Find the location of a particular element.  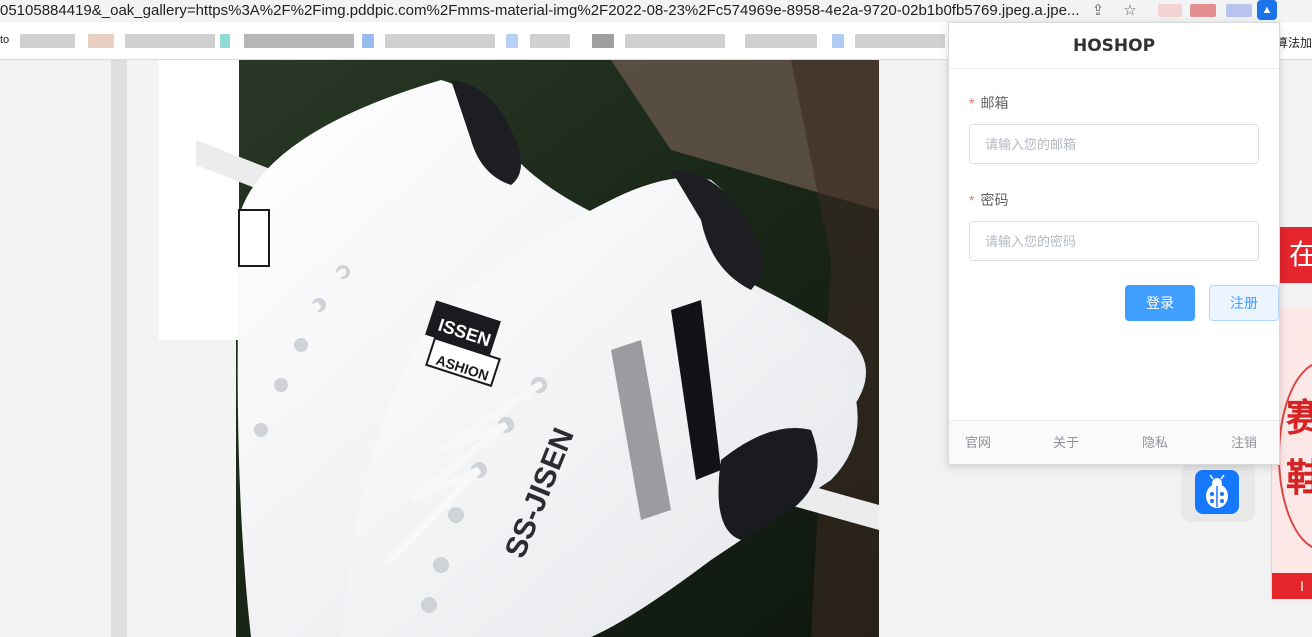

ad-text: 鞋 is located at coordinates (1299, 474).